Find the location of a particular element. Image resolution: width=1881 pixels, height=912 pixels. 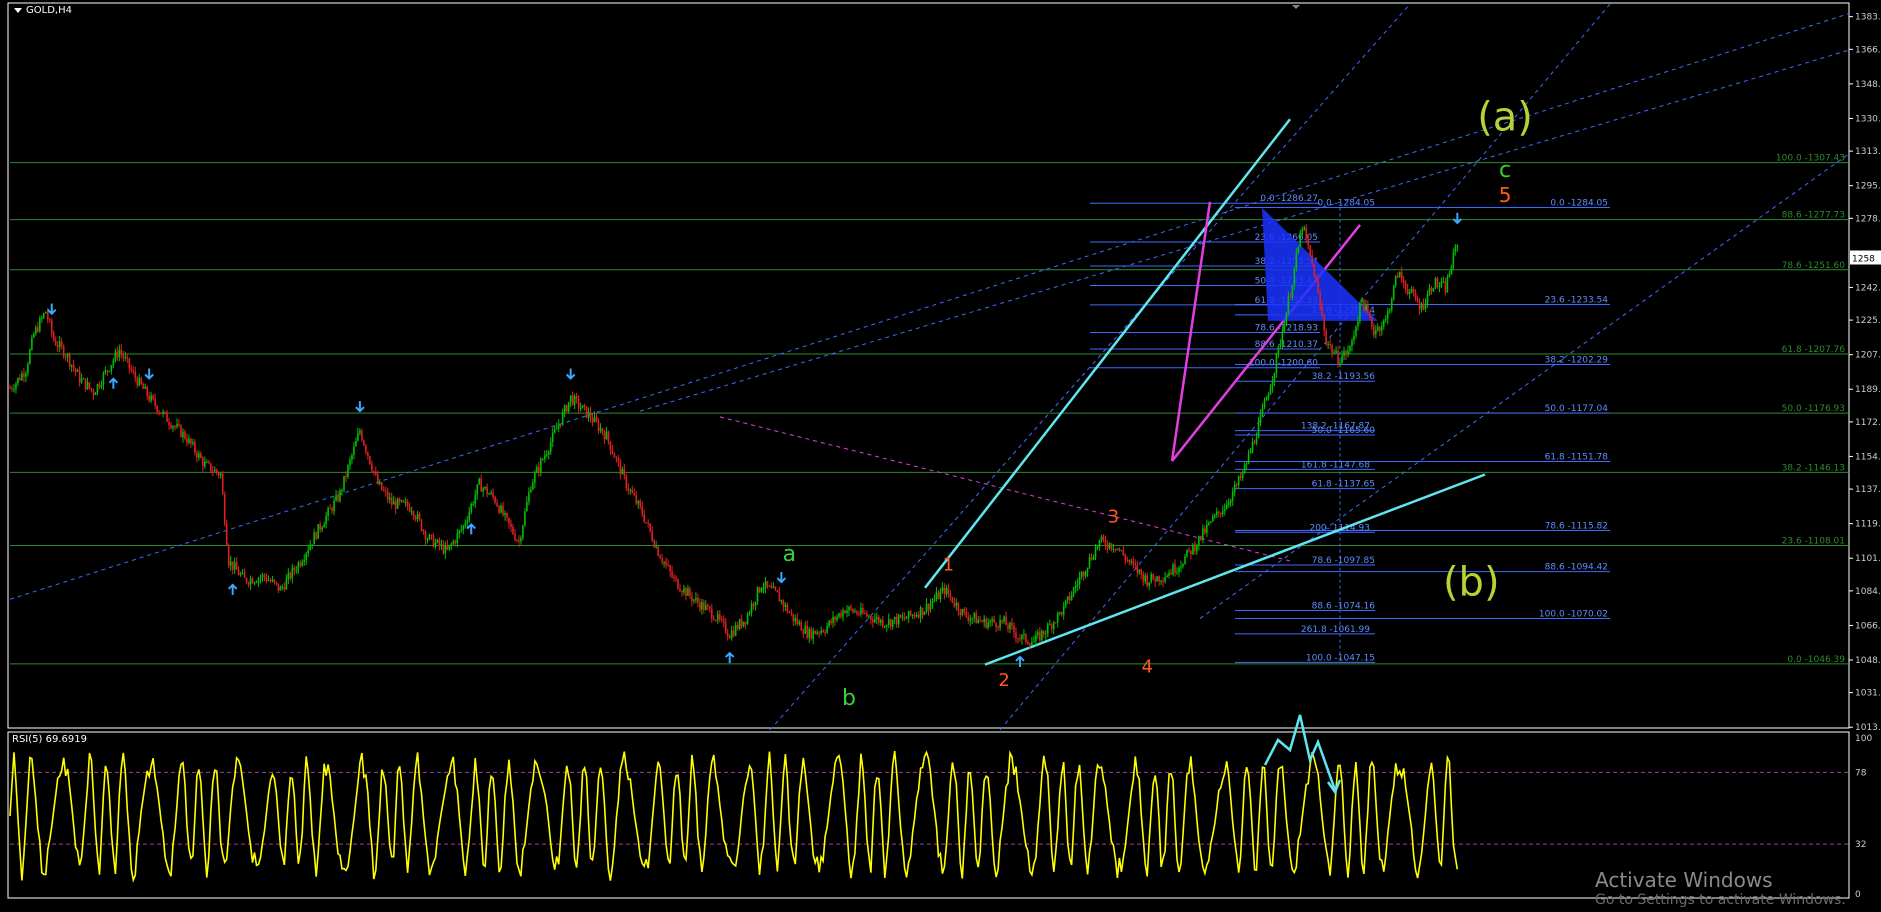

price-axis-label: 1278.4 is located at coordinates (1868, 219).